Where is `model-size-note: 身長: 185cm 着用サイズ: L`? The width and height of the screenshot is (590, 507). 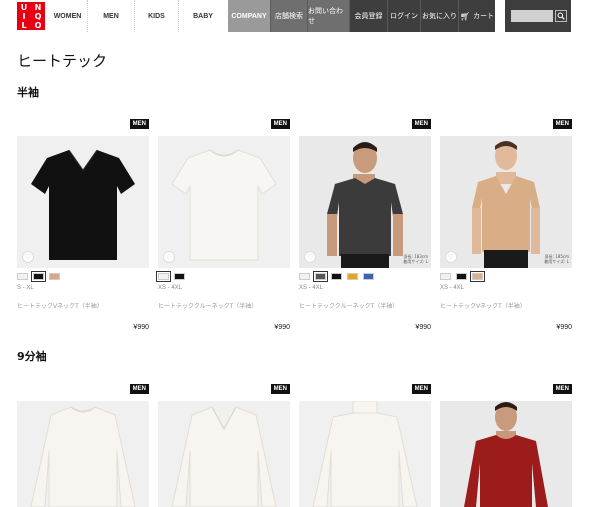 model-size-note: 身長: 185cm 着用サイズ: L is located at coordinates (556, 259).